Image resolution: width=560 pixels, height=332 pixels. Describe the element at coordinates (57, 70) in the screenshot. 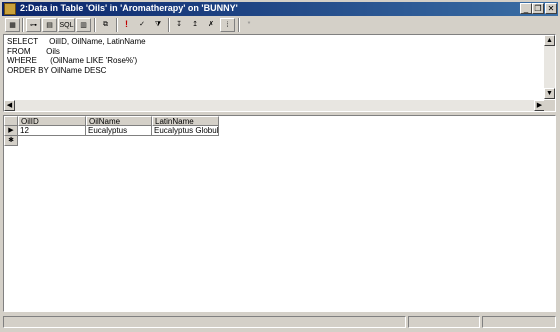

I see `sql-line: ORDER BY OilName DESC` at that location.